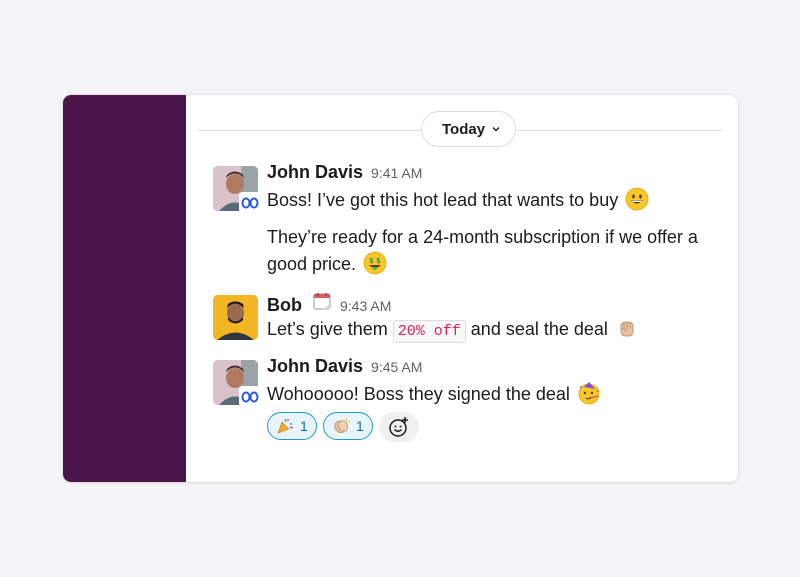  I want to click on party-popper-icon, so click(285, 426).